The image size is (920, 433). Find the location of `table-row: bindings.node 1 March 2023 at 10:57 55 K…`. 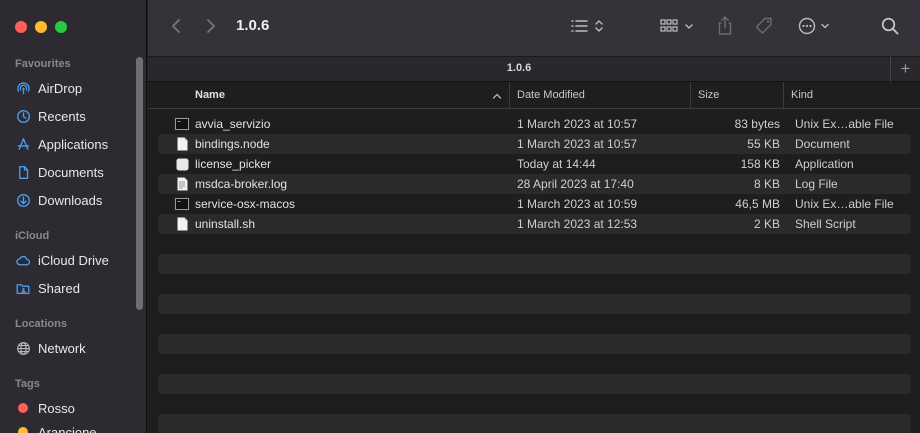

table-row: bindings.node 1 March 2023 at 10:57 55 K… is located at coordinates (534, 144).